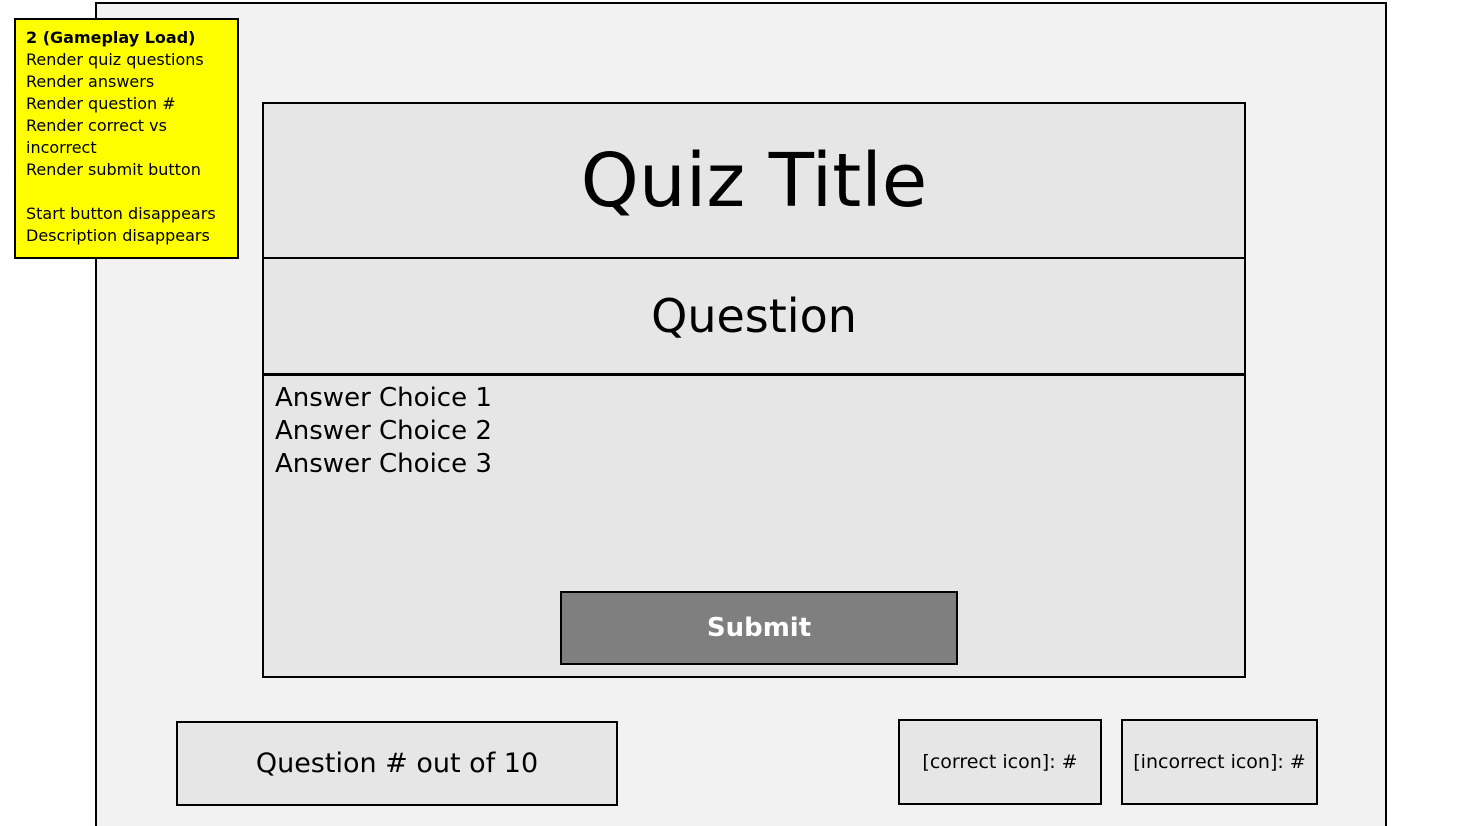 The image size is (1473, 826). What do you see at coordinates (121, 213) in the screenshot?
I see `note-line: Start button disappears` at bounding box center [121, 213].